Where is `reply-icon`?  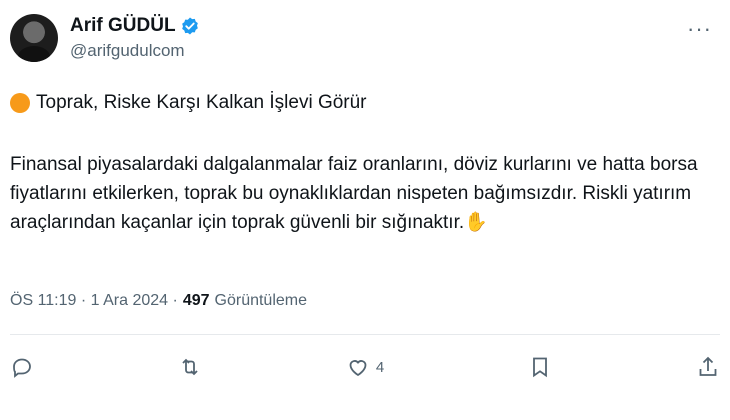 reply-icon is located at coordinates (22, 368).